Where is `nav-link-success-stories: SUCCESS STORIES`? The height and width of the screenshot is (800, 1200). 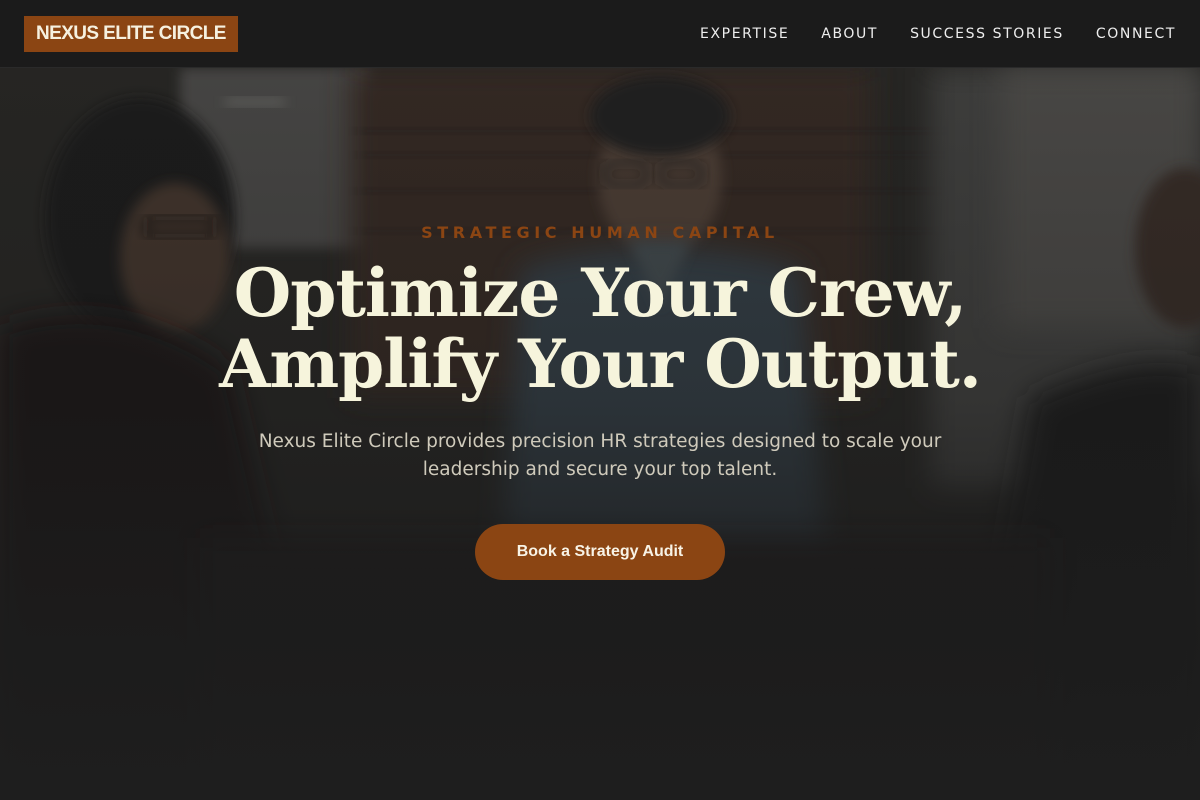 nav-link-success-stories: SUCCESS STORIES is located at coordinates (987, 34).